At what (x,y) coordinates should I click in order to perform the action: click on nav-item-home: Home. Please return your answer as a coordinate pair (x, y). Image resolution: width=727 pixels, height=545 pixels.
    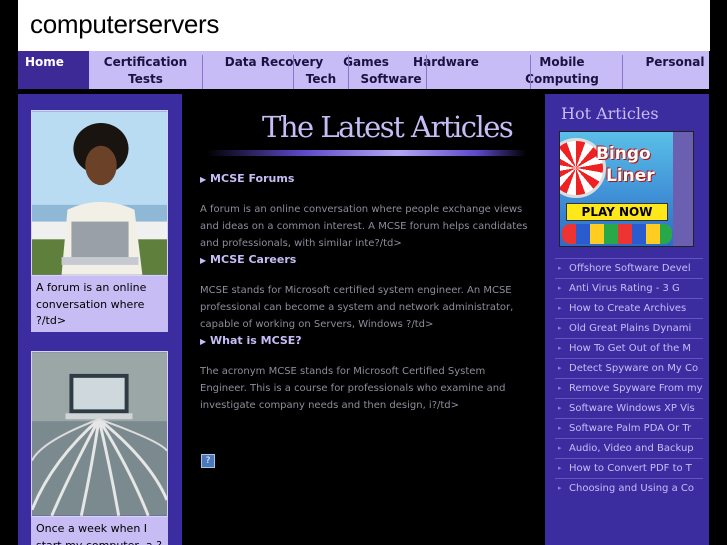
    Looking at the image, I should click on (53, 70).